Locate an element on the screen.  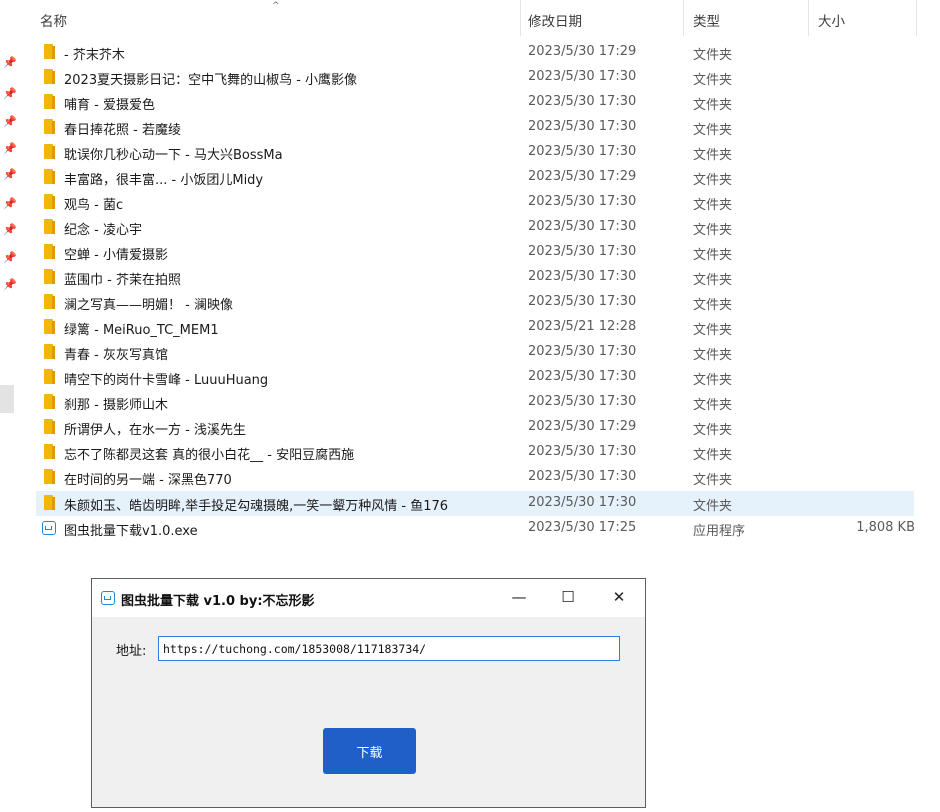
item-name: 绿篱 - MeiRuo_TC_MEM1 is located at coordinates (141, 330).